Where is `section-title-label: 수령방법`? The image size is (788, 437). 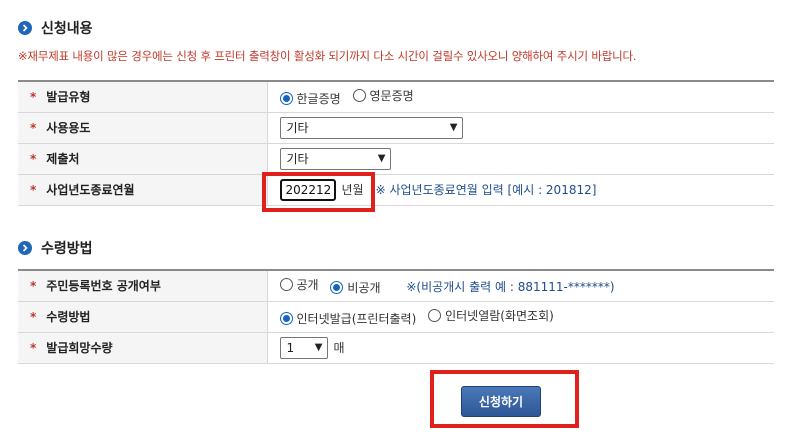
section-title-label: 수령방법 is located at coordinates (67, 249).